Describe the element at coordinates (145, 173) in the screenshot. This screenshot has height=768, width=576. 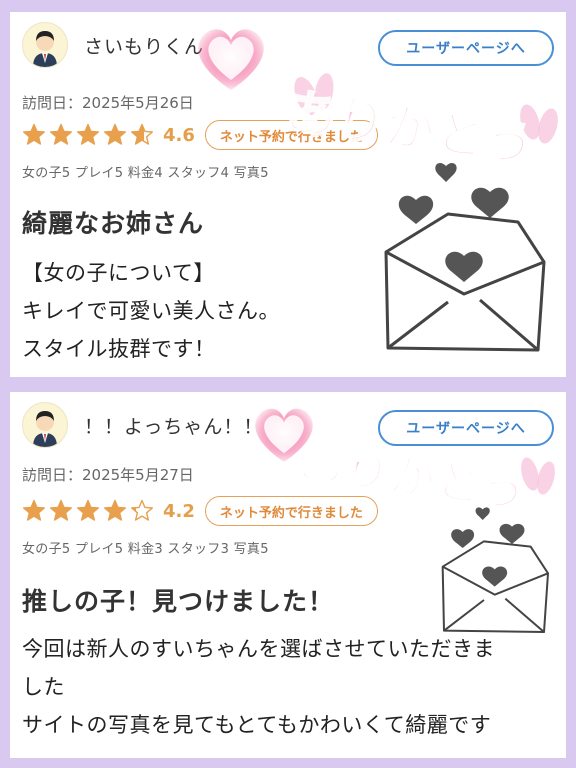
I see `category-scores: 女の子5 プレイ5 料金4 スタッフ4 写真5` at that location.